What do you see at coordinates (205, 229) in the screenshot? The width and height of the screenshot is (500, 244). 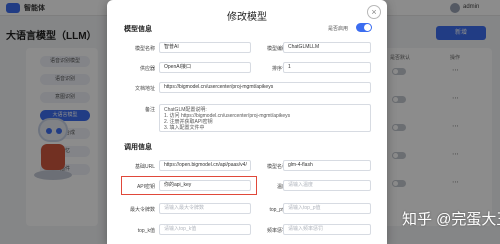 I see `top-k-input: 请输入top_k值` at bounding box center [205, 229].